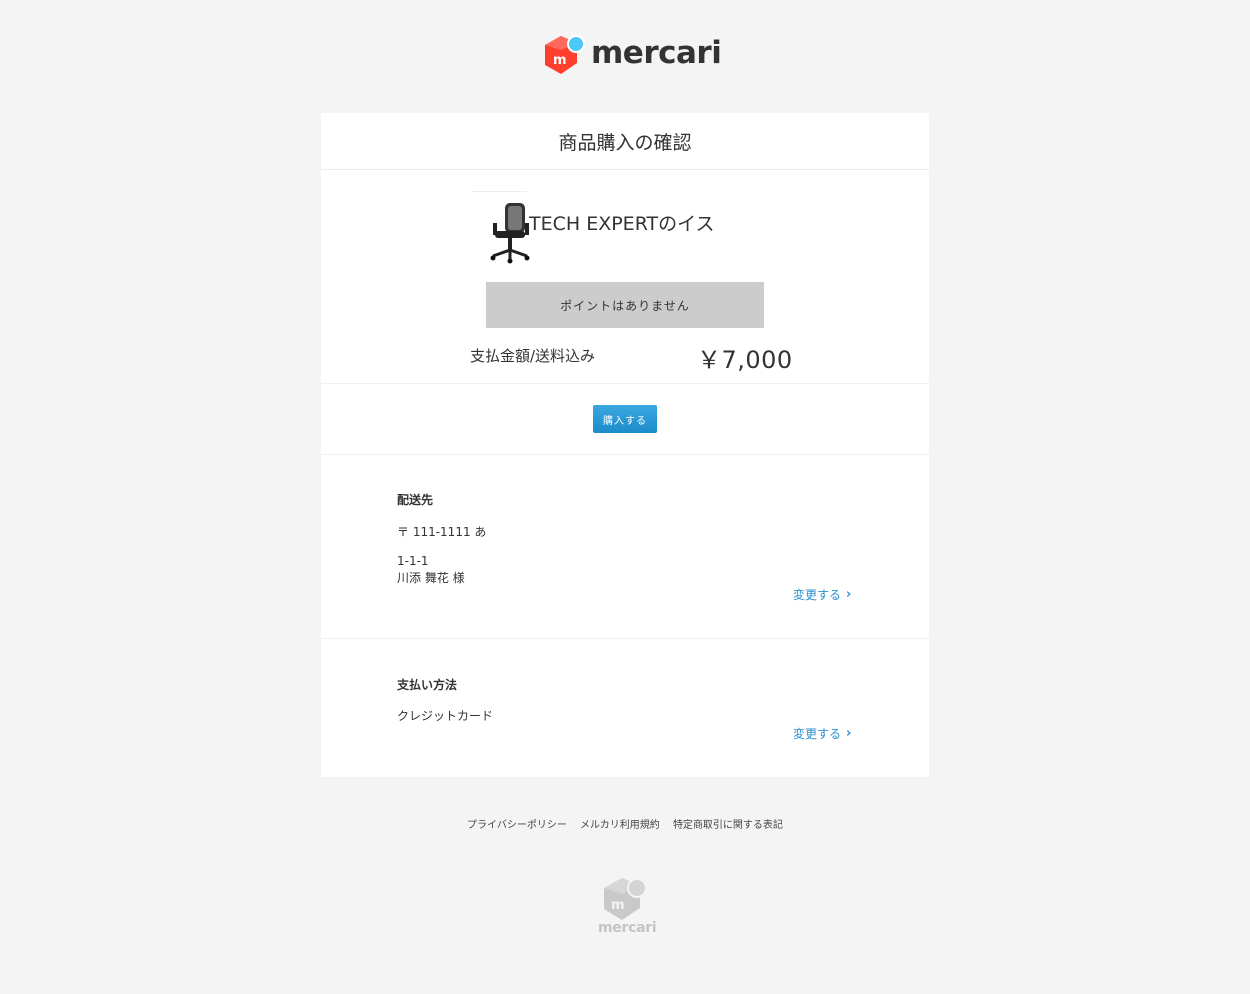 Image resolution: width=1250 pixels, height=994 pixels. What do you see at coordinates (620, 825) in the screenshot?
I see `terms-link: メルカリ利用規約` at bounding box center [620, 825].